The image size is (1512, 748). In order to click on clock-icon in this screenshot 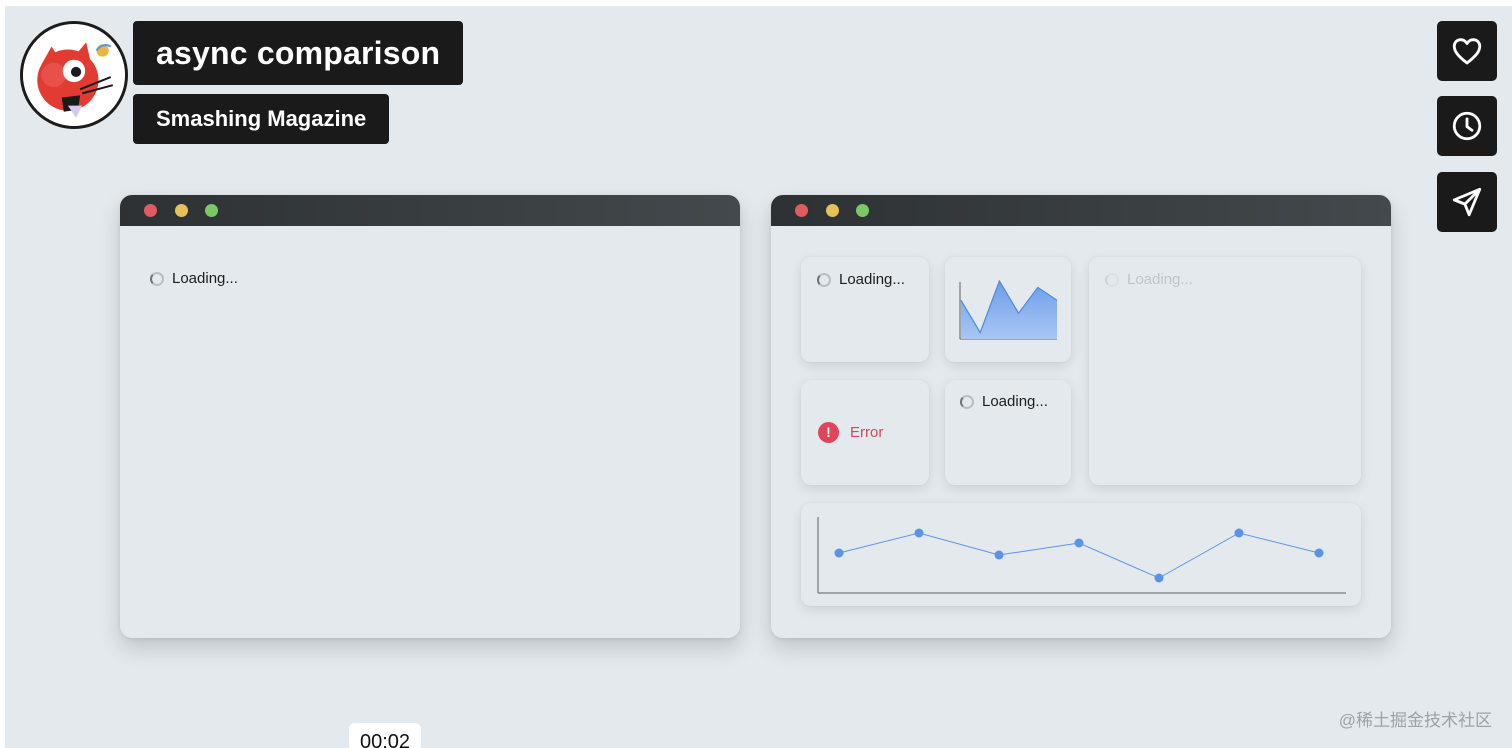, I will do `click(1467, 126)`.